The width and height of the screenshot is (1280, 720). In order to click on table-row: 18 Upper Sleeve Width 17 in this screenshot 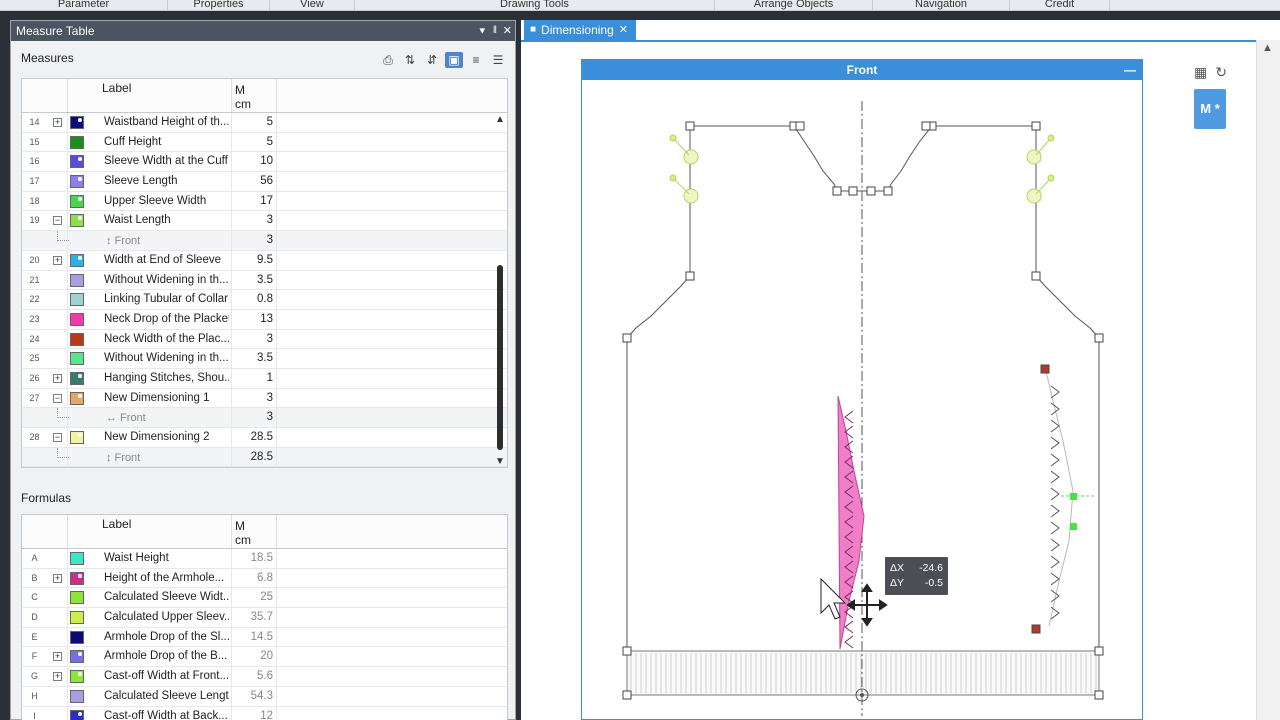, I will do `click(264, 201)`.